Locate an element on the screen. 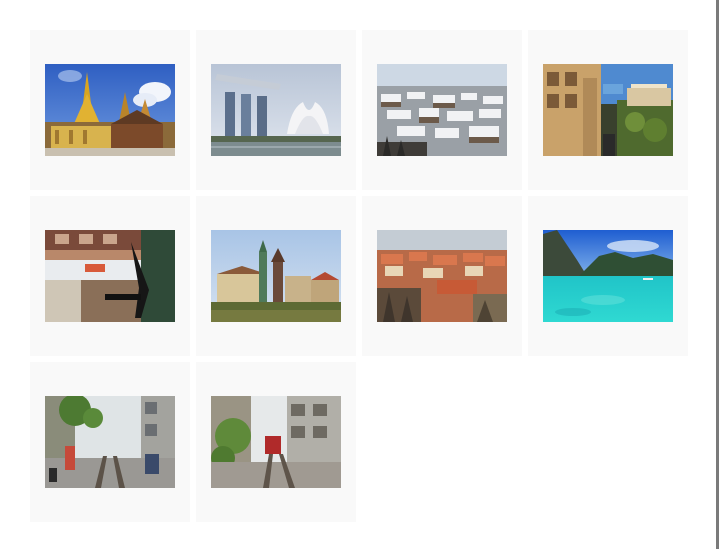 Image resolution: width=719 pixels, height=549 pixels. thumbnail-tile-tropical-lagoon is located at coordinates (608, 276).